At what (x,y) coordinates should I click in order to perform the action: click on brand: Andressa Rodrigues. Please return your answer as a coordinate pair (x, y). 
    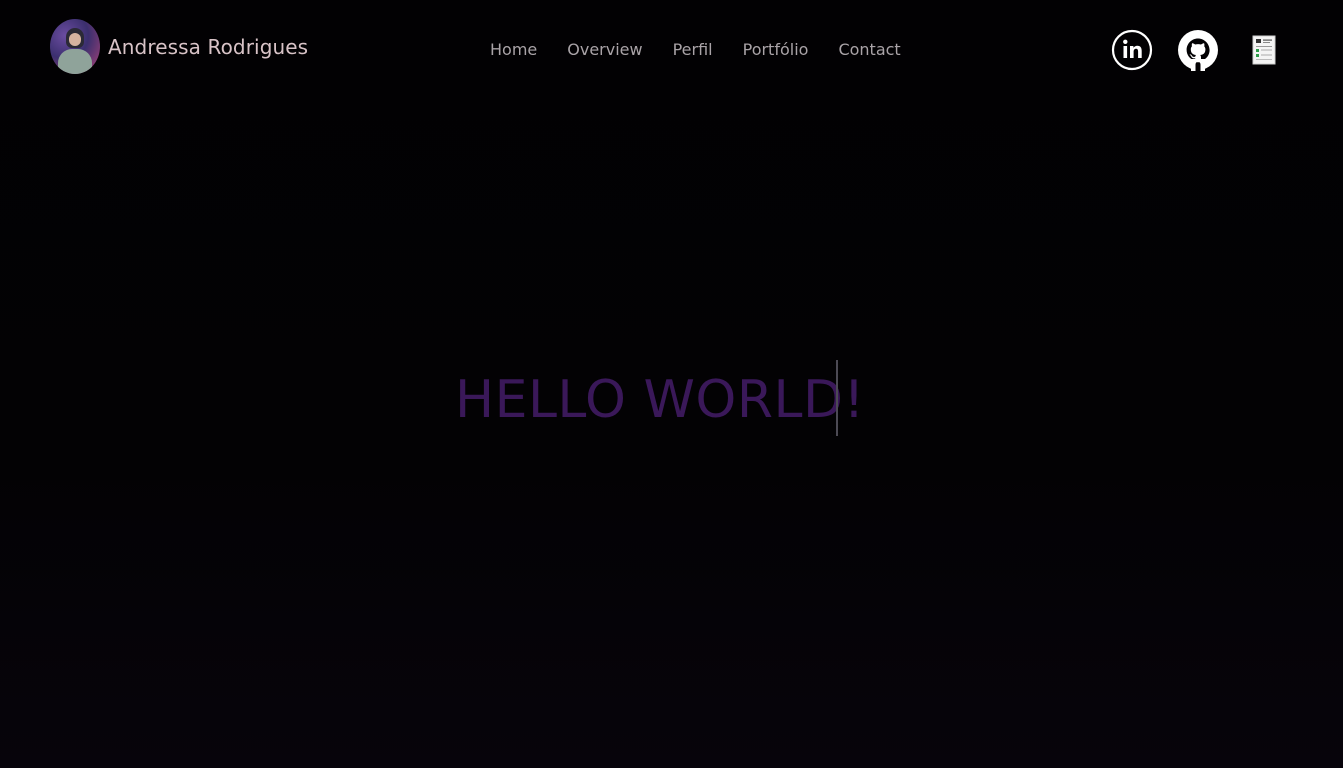
    Looking at the image, I should click on (179, 46).